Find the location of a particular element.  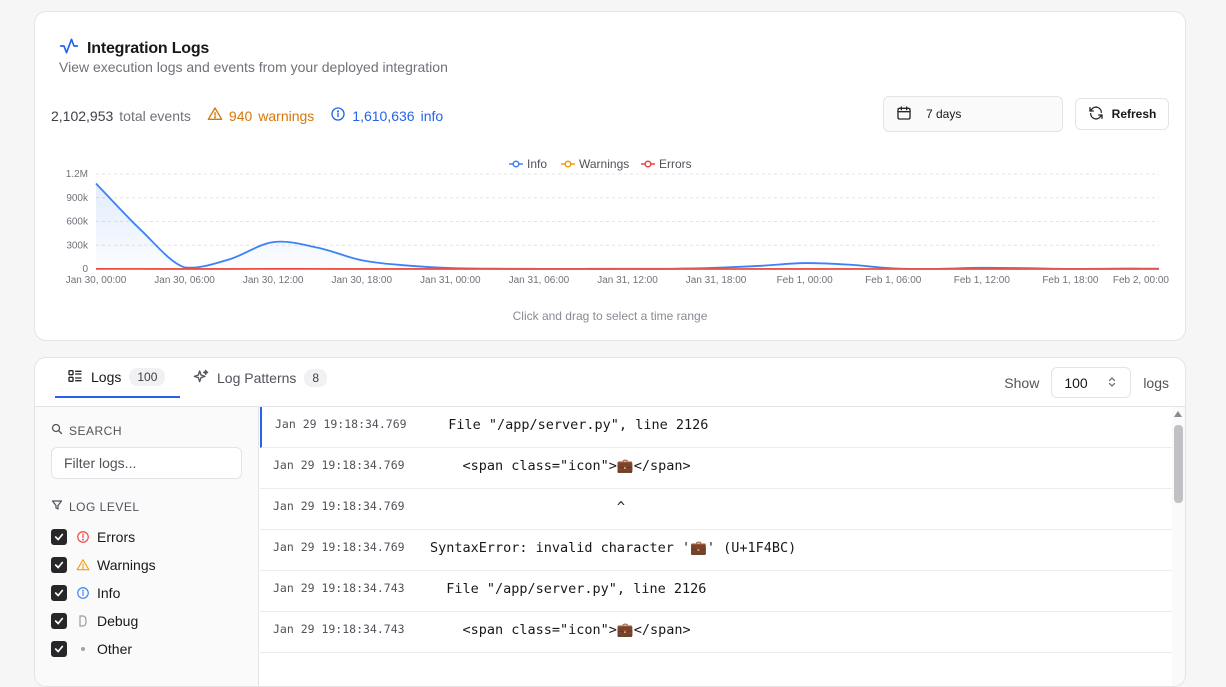

y-tick-label: 0 is located at coordinates (85, 269).